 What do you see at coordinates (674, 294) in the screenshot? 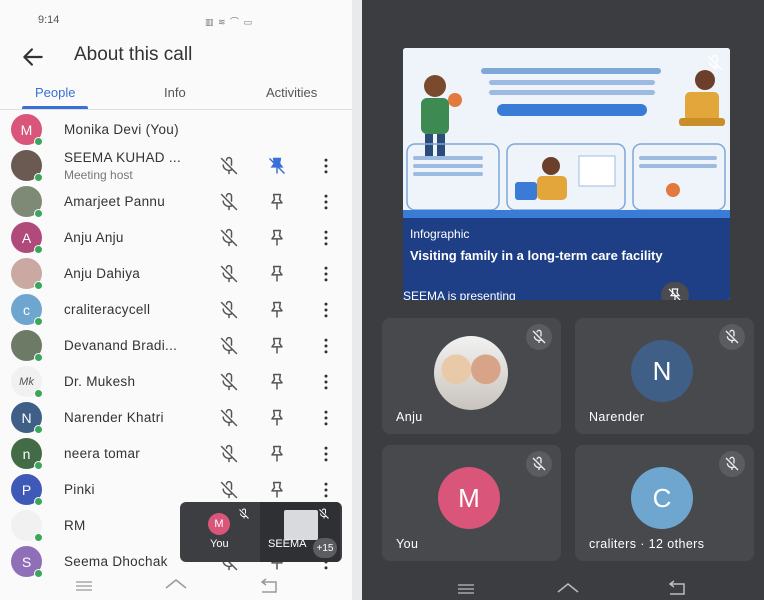
I see `pin-off-icon` at bounding box center [674, 294].